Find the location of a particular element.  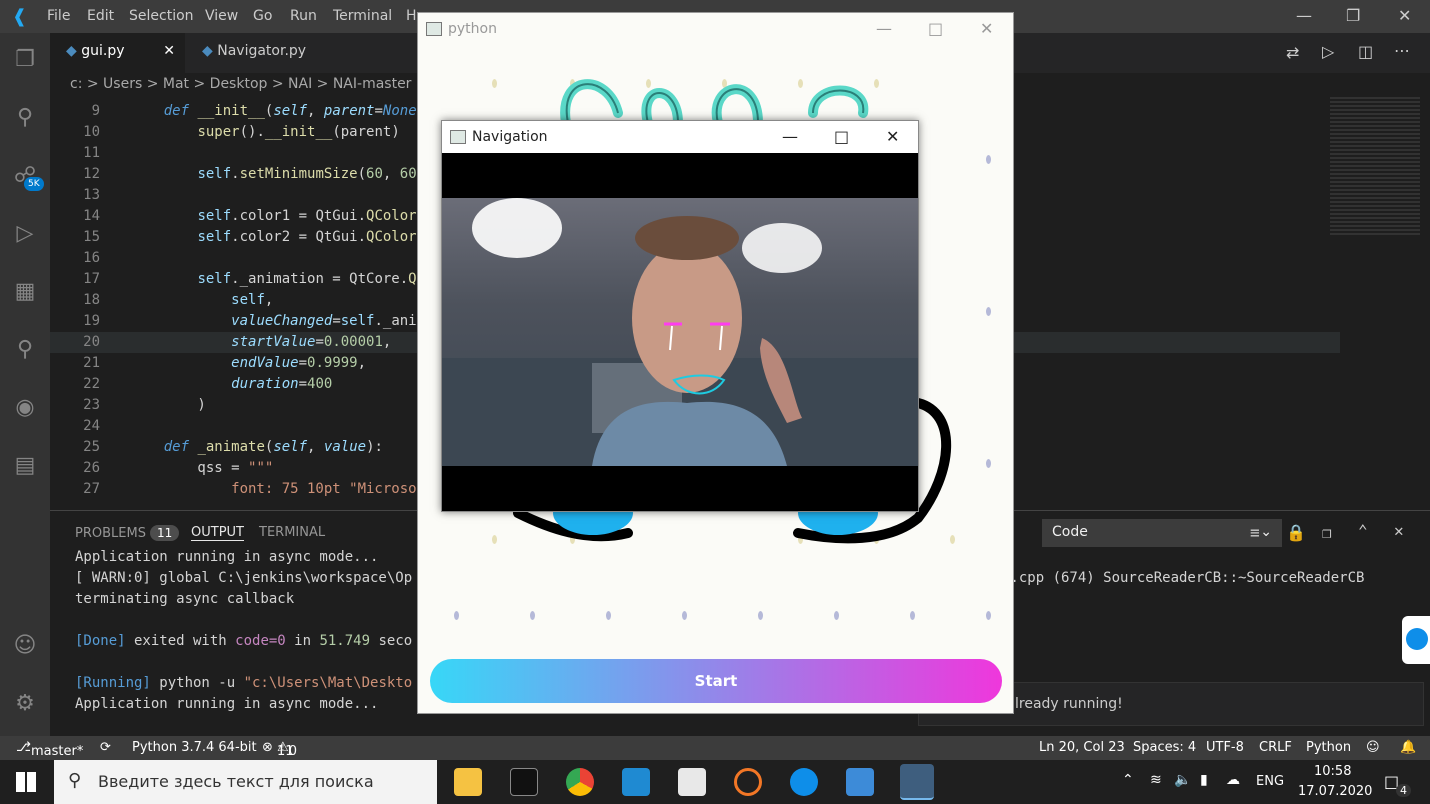

menu-item-h: H is located at coordinates (411, 16).